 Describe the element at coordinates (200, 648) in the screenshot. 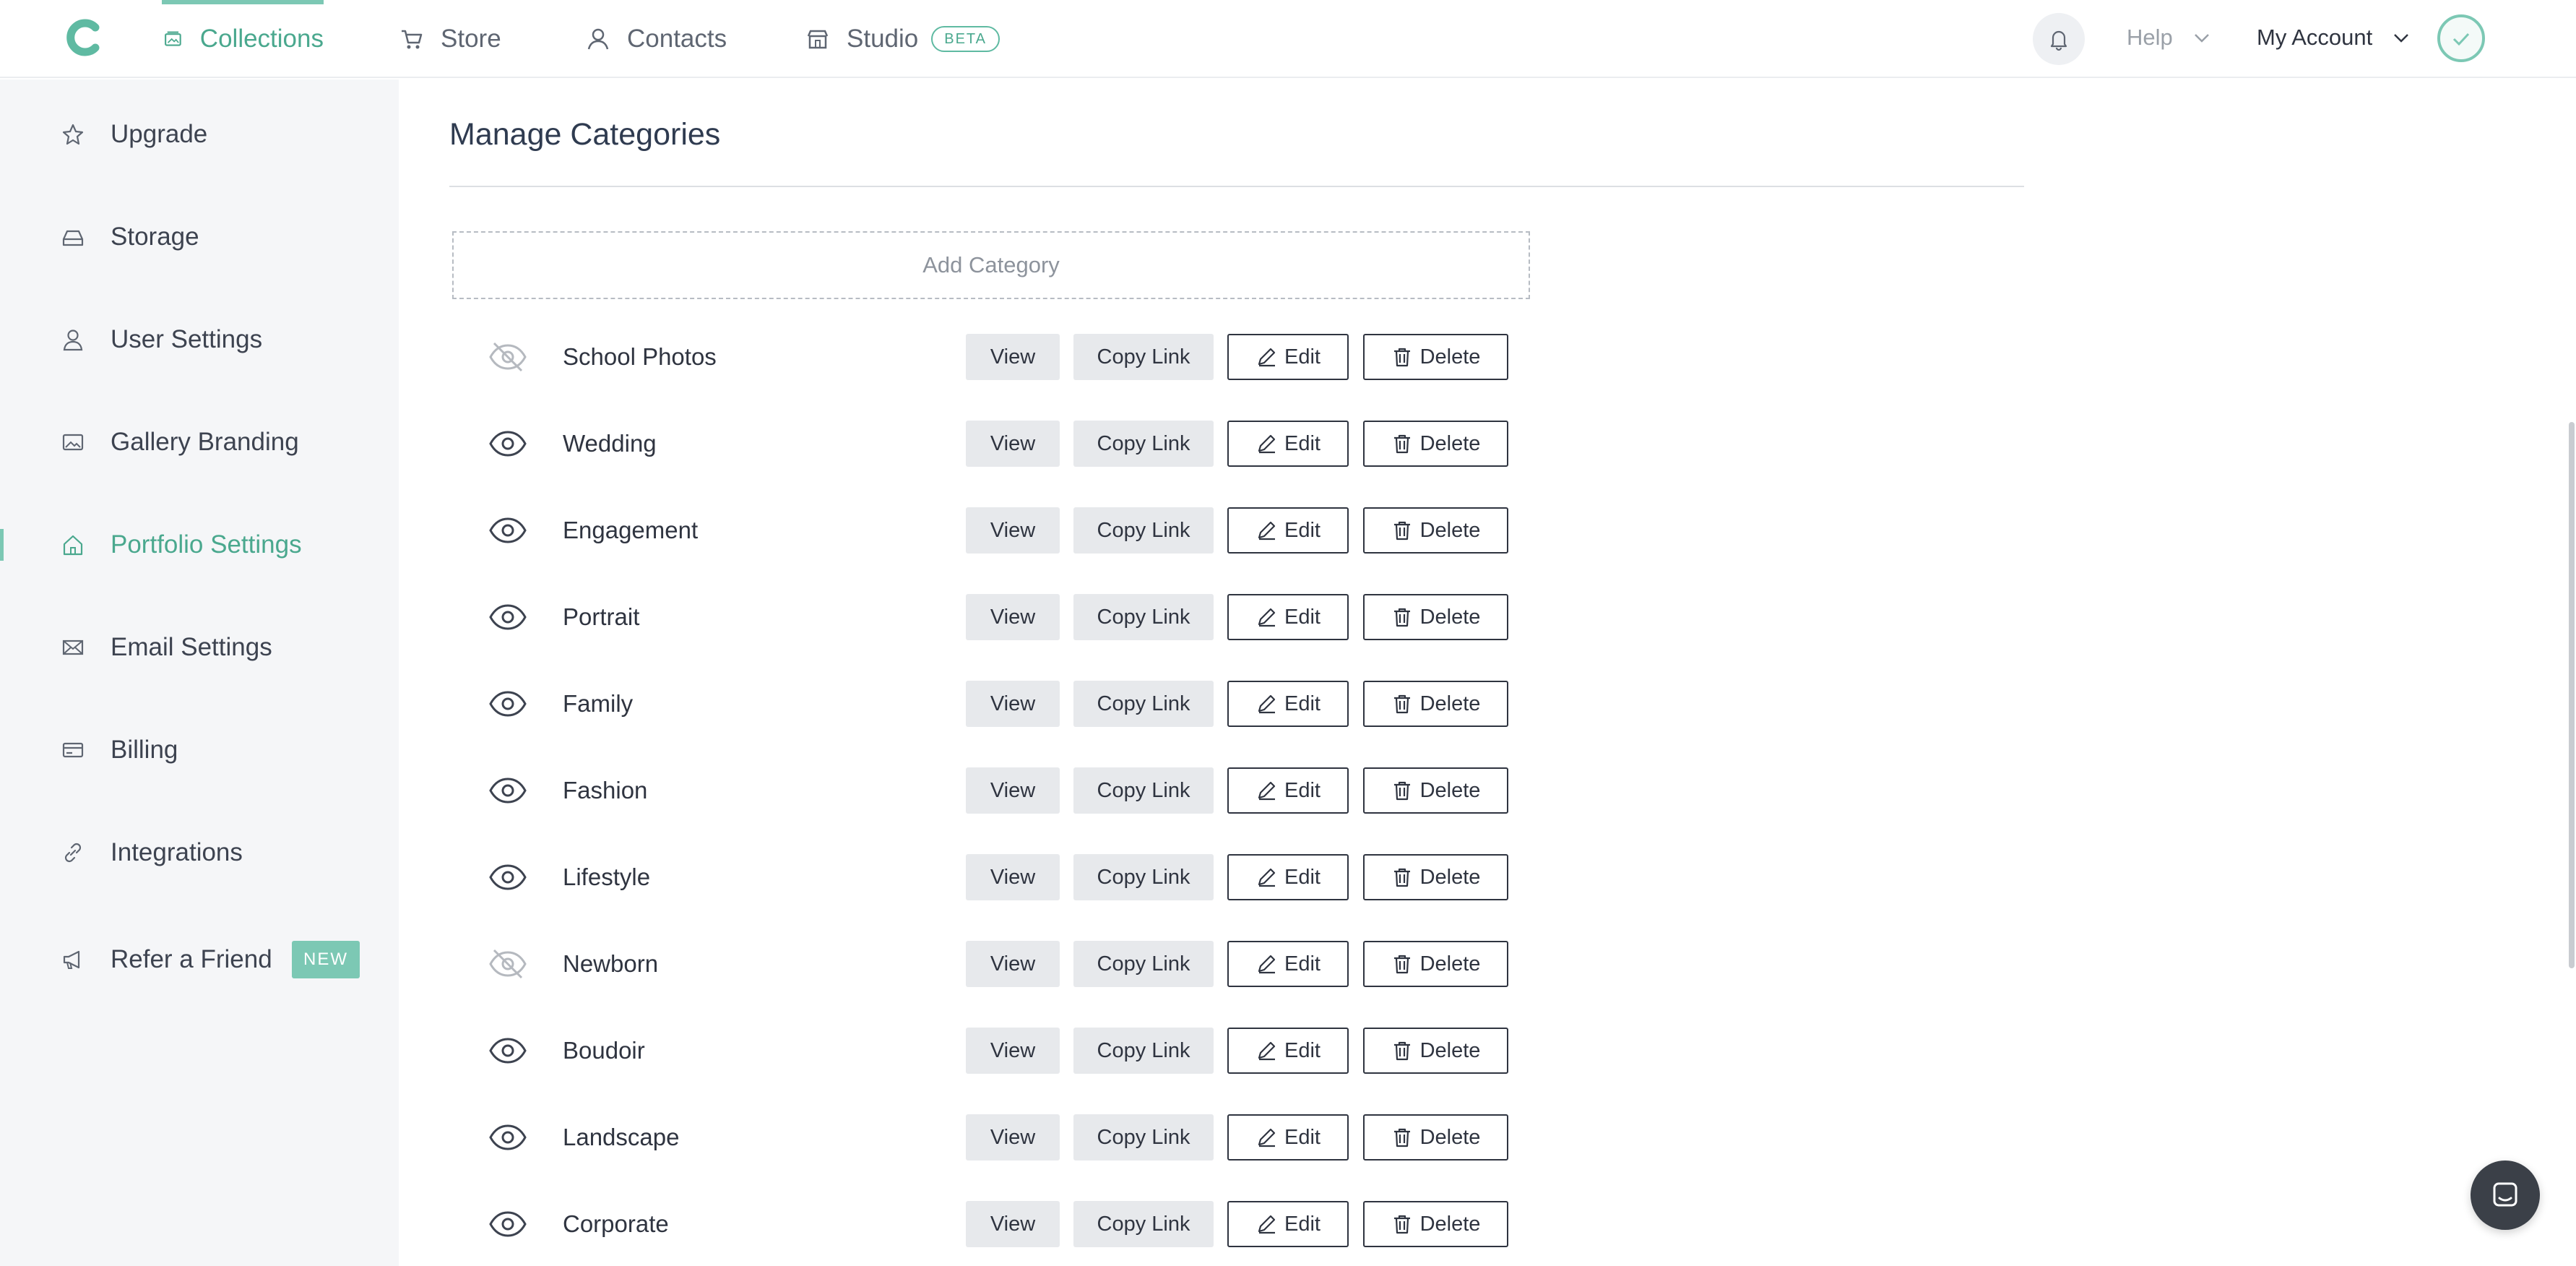

I see `sidebar-item-email-settings: Email Settings` at that location.